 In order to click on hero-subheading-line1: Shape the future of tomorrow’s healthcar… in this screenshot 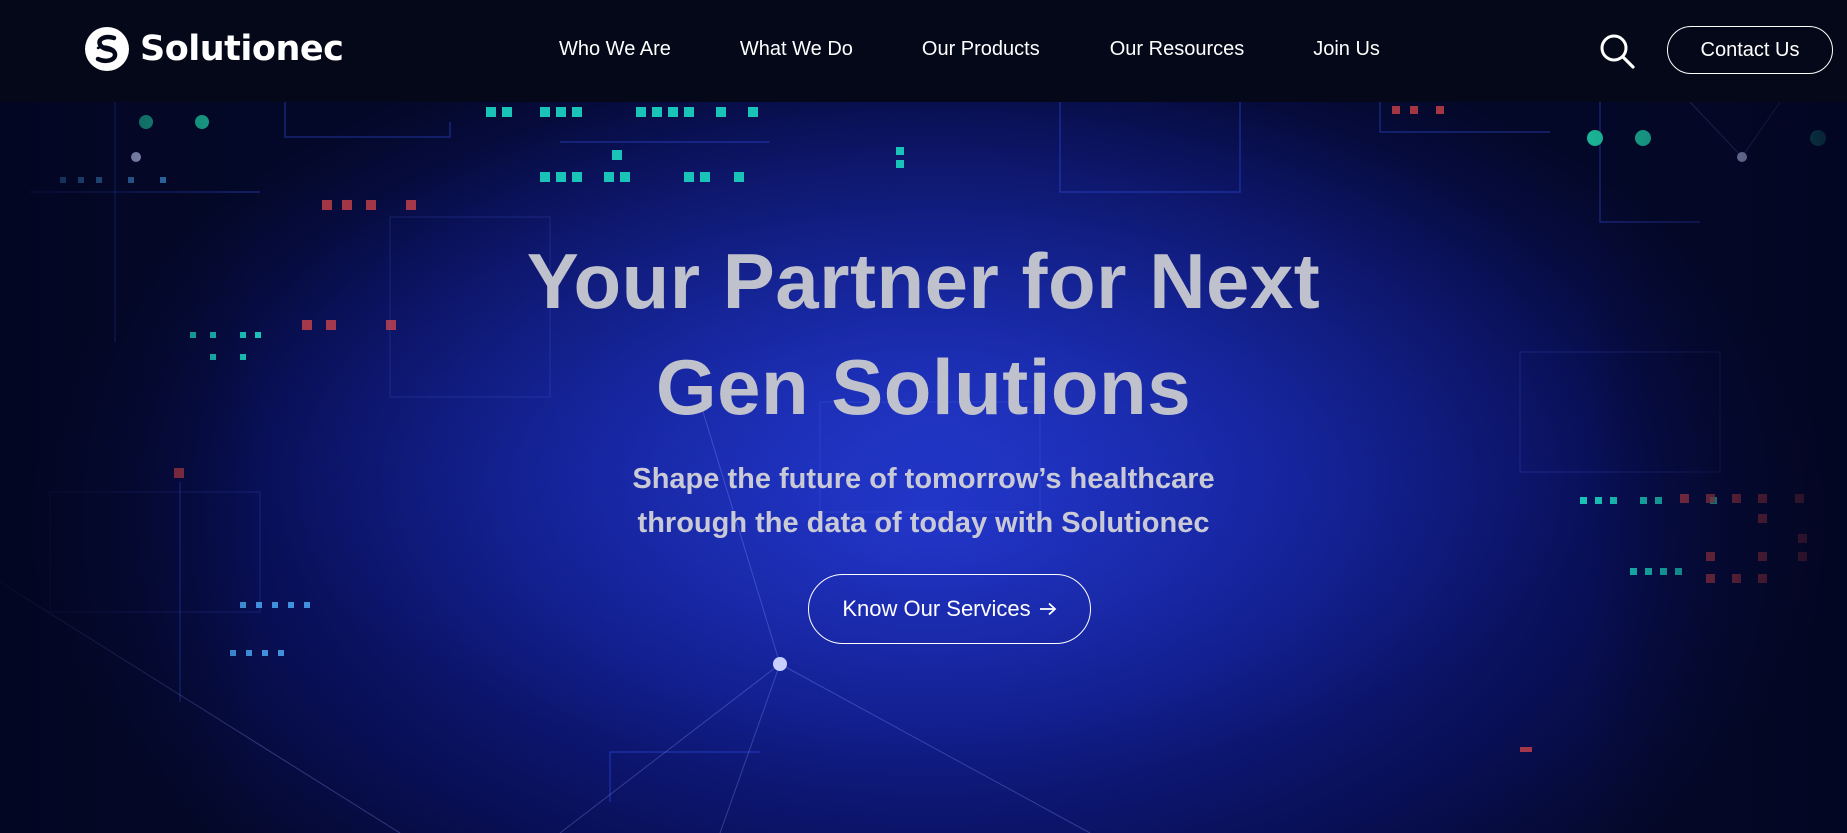, I will do `click(923, 479)`.